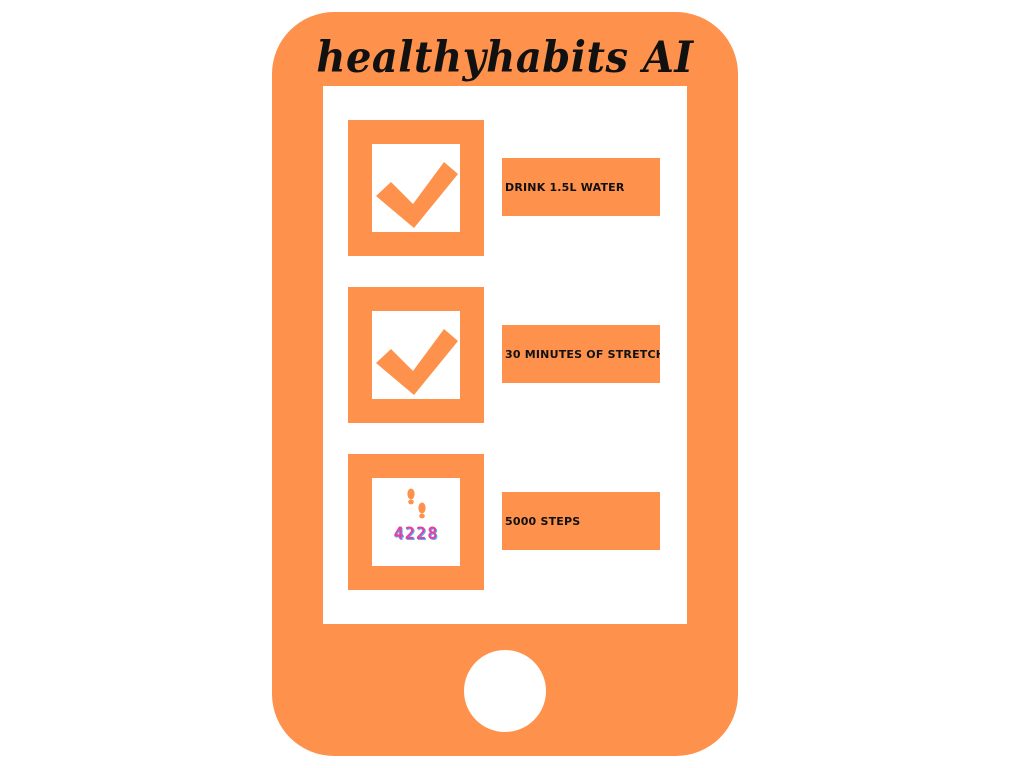 The image size is (1024, 768). I want to click on habit-label-stretching: 30 MINUTES OF STRETCHING, so click(581, 354).